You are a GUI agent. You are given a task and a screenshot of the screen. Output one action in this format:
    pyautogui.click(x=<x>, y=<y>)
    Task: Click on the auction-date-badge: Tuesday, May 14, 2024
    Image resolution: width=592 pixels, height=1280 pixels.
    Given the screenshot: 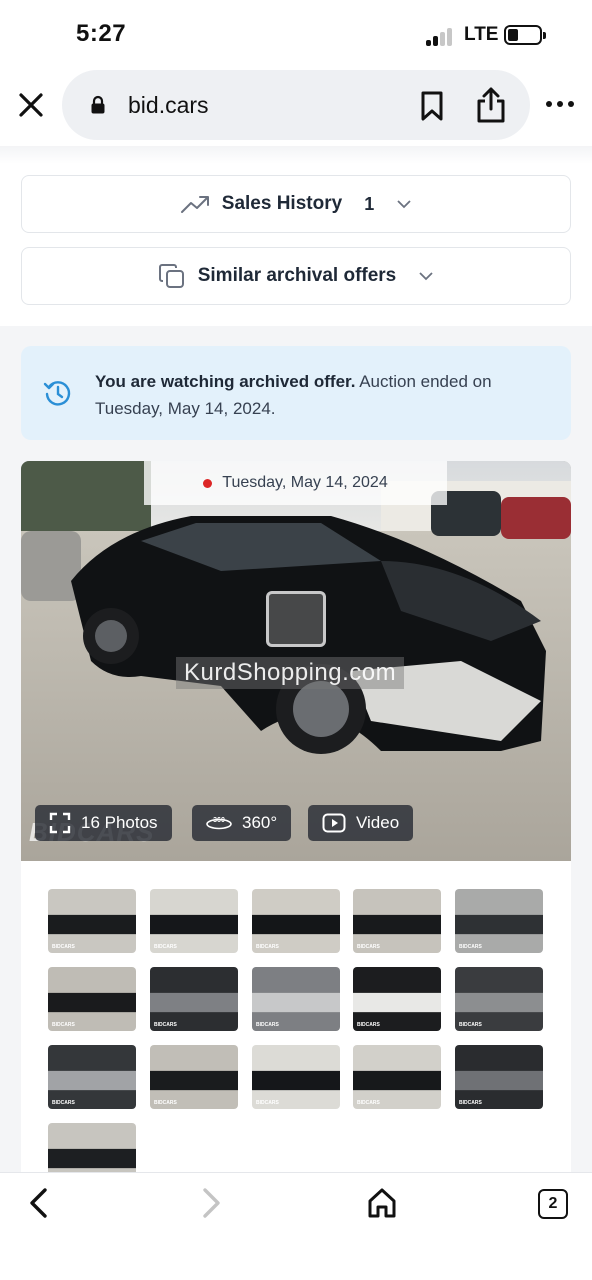 What is the action you would take?
    pyautogui.click(x=295, y=483)
    